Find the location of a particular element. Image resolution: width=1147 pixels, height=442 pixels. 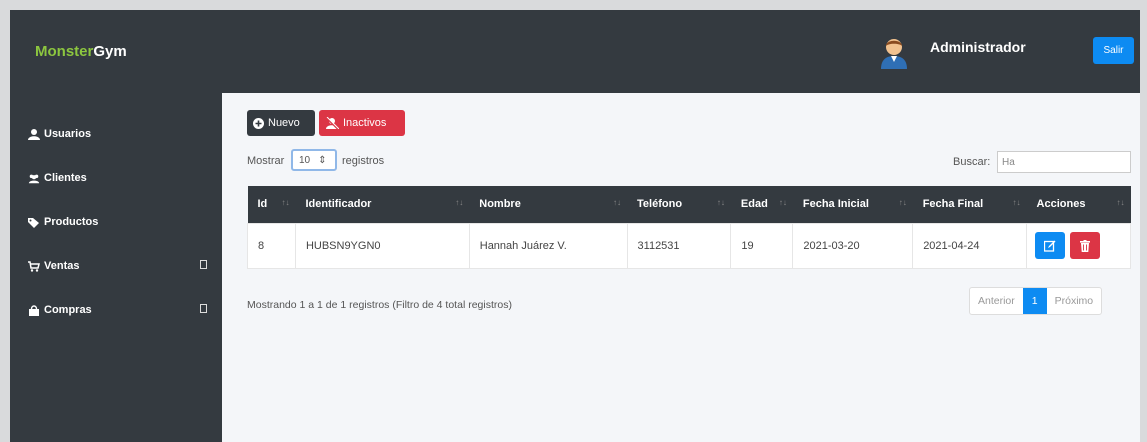

cart-icon is located at coordinates (33, 266).